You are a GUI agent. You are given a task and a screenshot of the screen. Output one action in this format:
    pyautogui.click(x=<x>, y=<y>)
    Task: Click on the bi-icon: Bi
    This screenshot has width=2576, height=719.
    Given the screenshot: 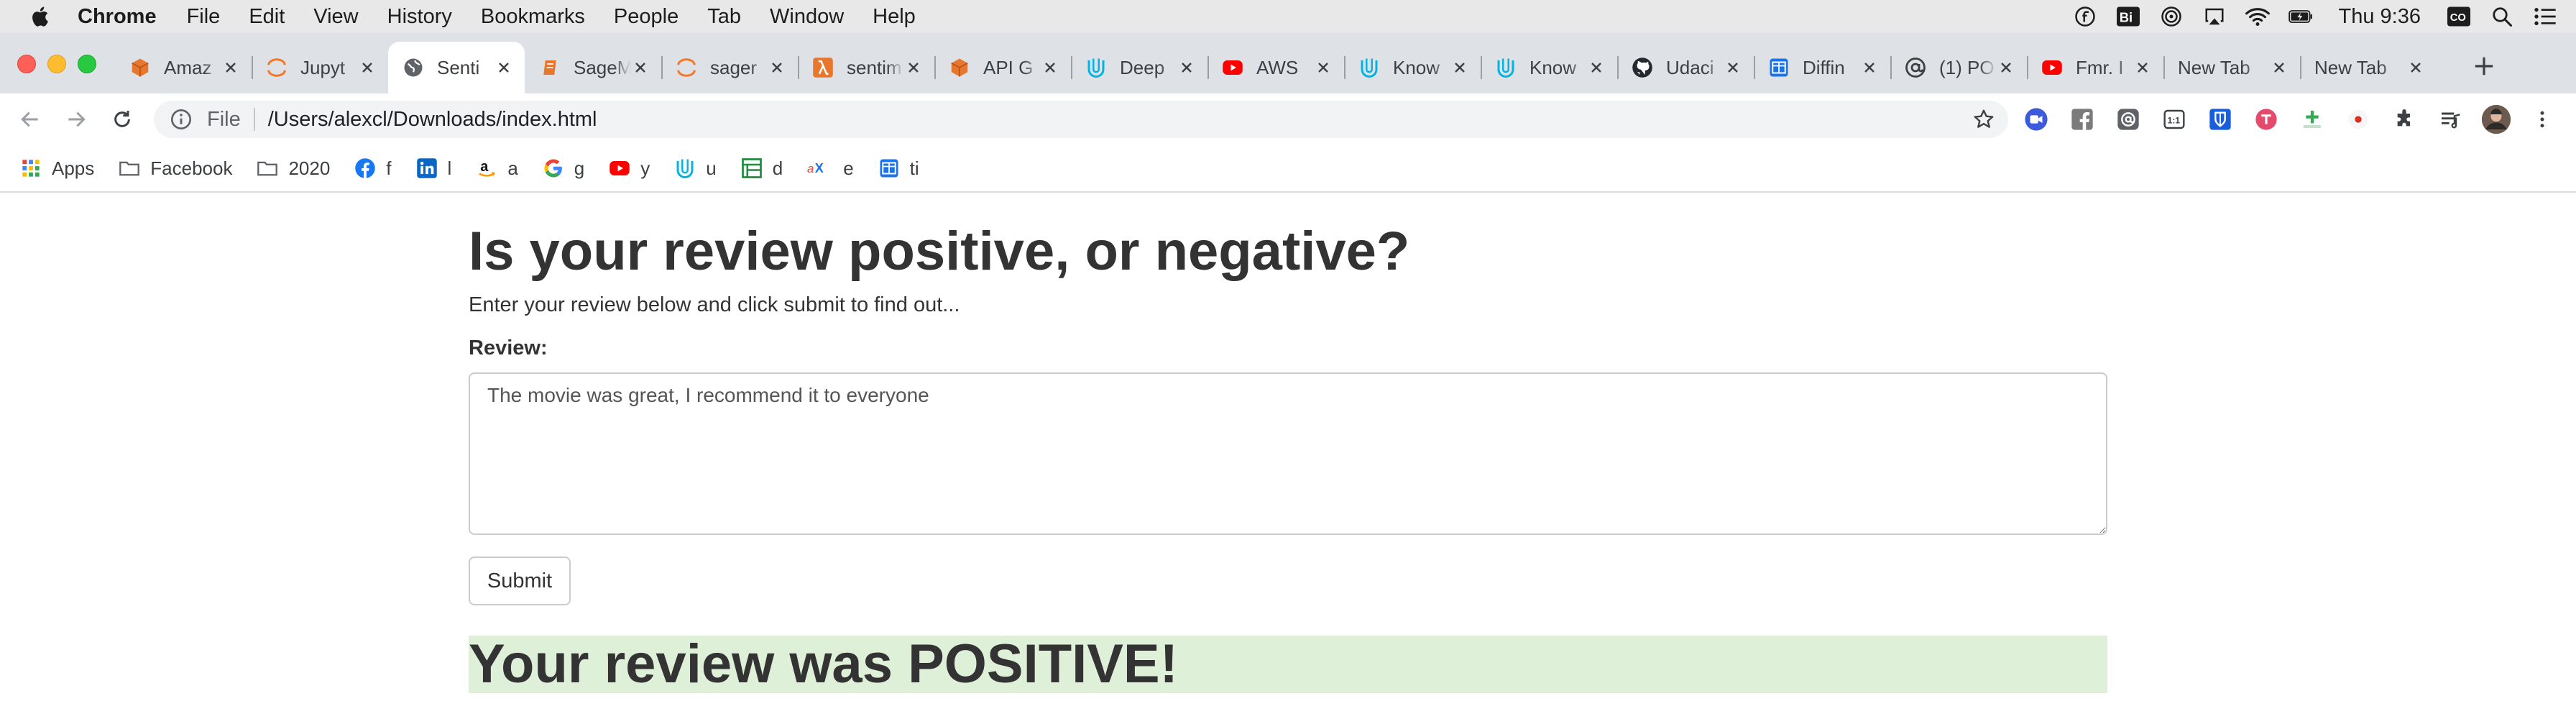 What is the action you would take?
    pyautogui.click(x=2128, y=16)
    